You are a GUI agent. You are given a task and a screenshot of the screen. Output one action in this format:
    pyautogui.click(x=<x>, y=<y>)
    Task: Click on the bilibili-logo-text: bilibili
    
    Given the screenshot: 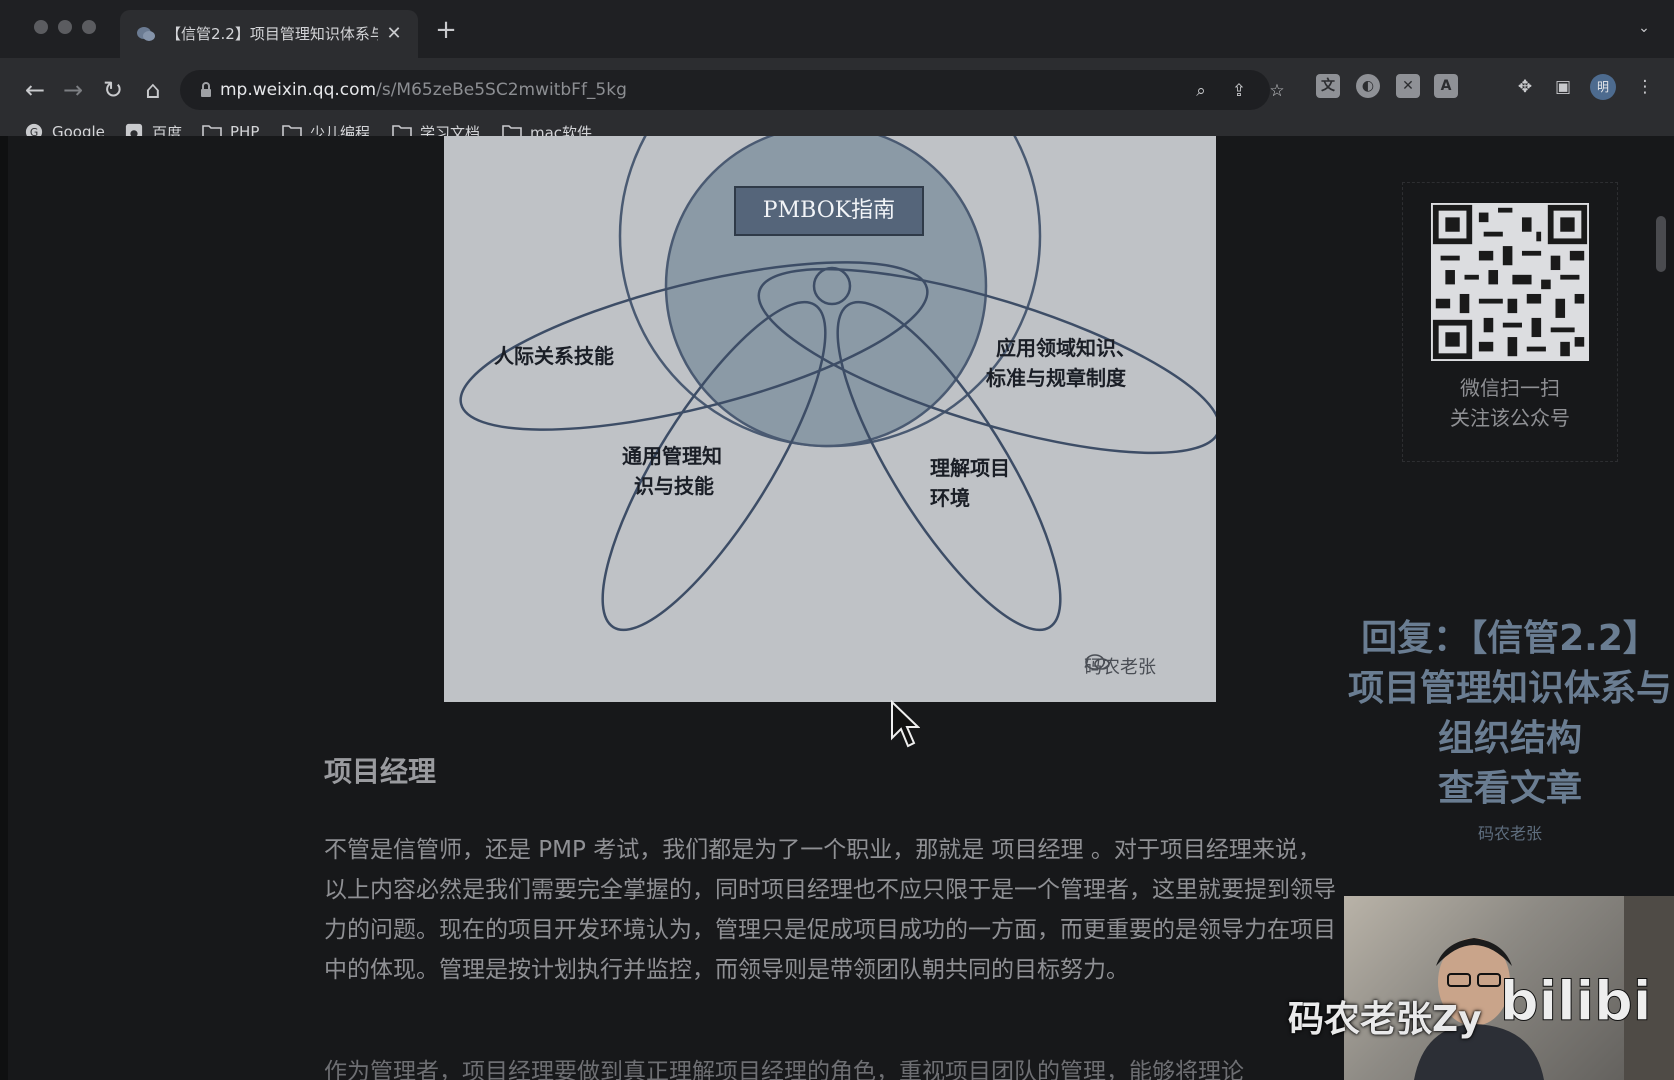 What is the action you would take?
    pyautogui.click(x=1575, y=1001)
    